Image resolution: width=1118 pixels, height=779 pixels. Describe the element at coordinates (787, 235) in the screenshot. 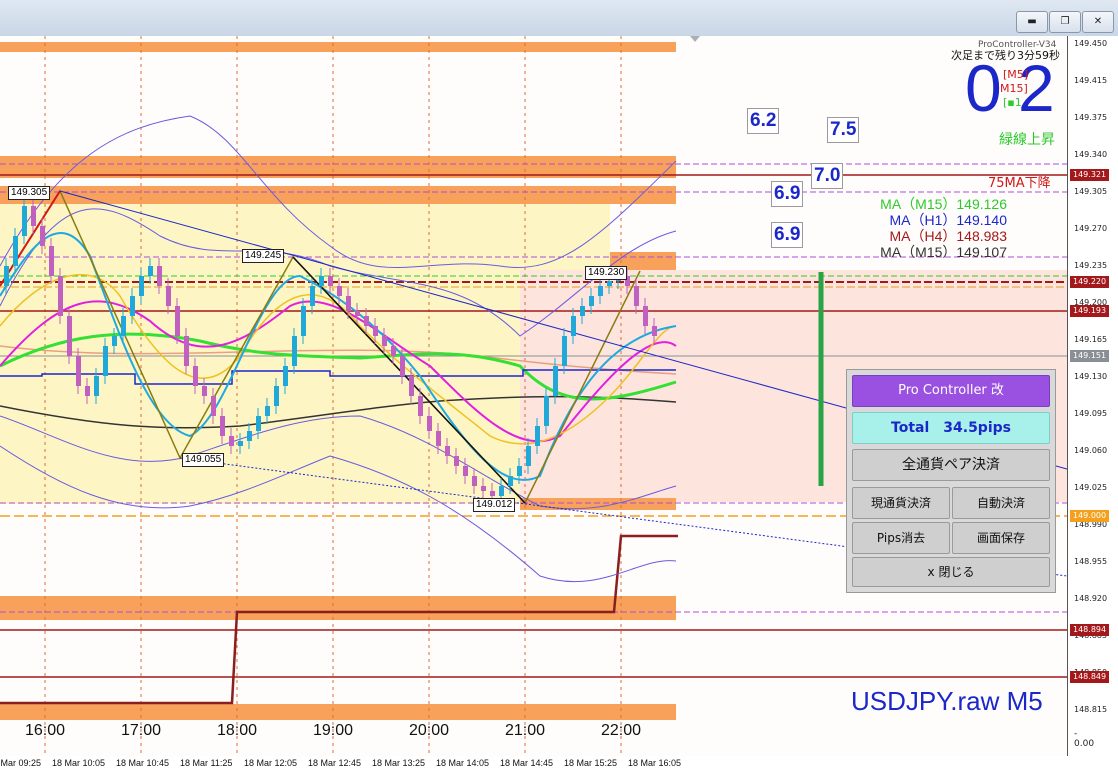

I see `pips-box-5: 6.9` at that location.